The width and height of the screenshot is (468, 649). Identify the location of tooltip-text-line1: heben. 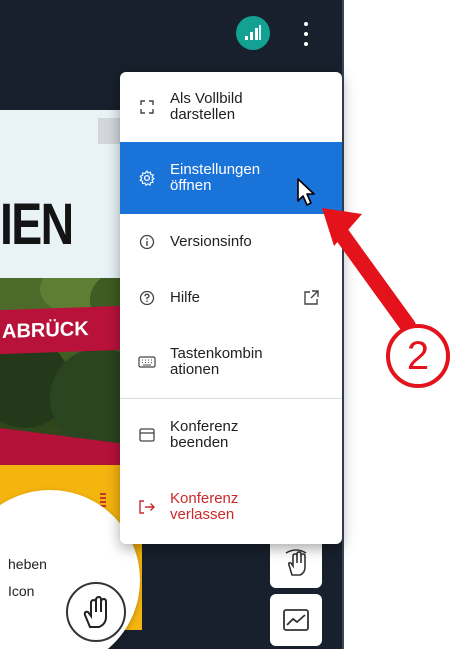
(27, 564).